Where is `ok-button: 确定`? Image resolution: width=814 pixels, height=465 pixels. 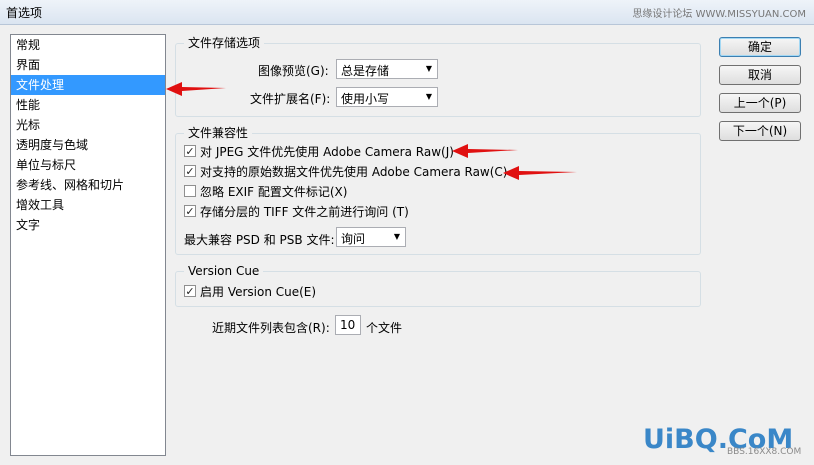
ok-button: 确定 is located at coordinates (760, 47).